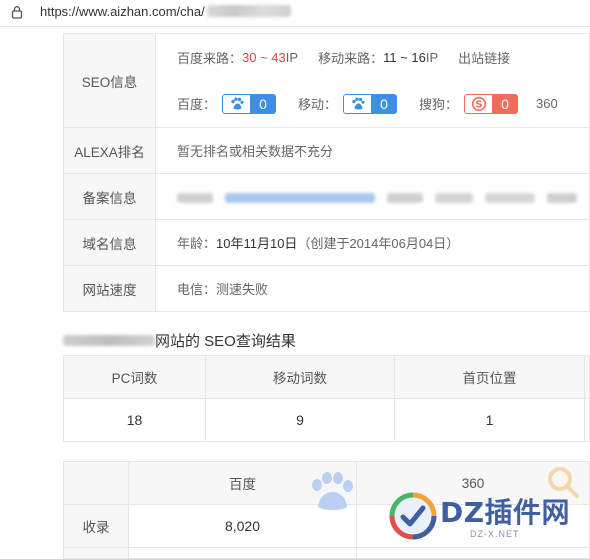  I want to click on mobile-traffic-label: 移动来路：, so click(351, 58).